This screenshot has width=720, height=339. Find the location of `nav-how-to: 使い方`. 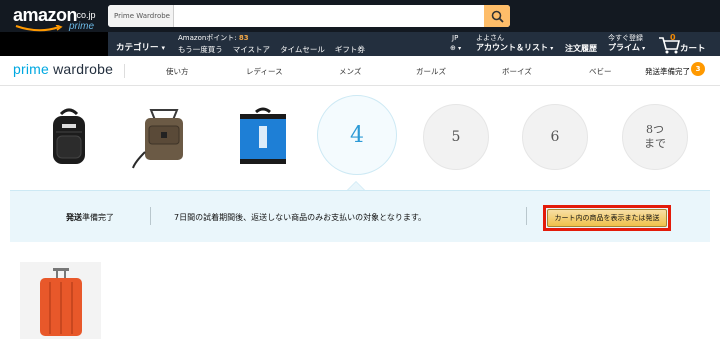

nav-how-to: 使い方 is located at coordinates (177, 71).